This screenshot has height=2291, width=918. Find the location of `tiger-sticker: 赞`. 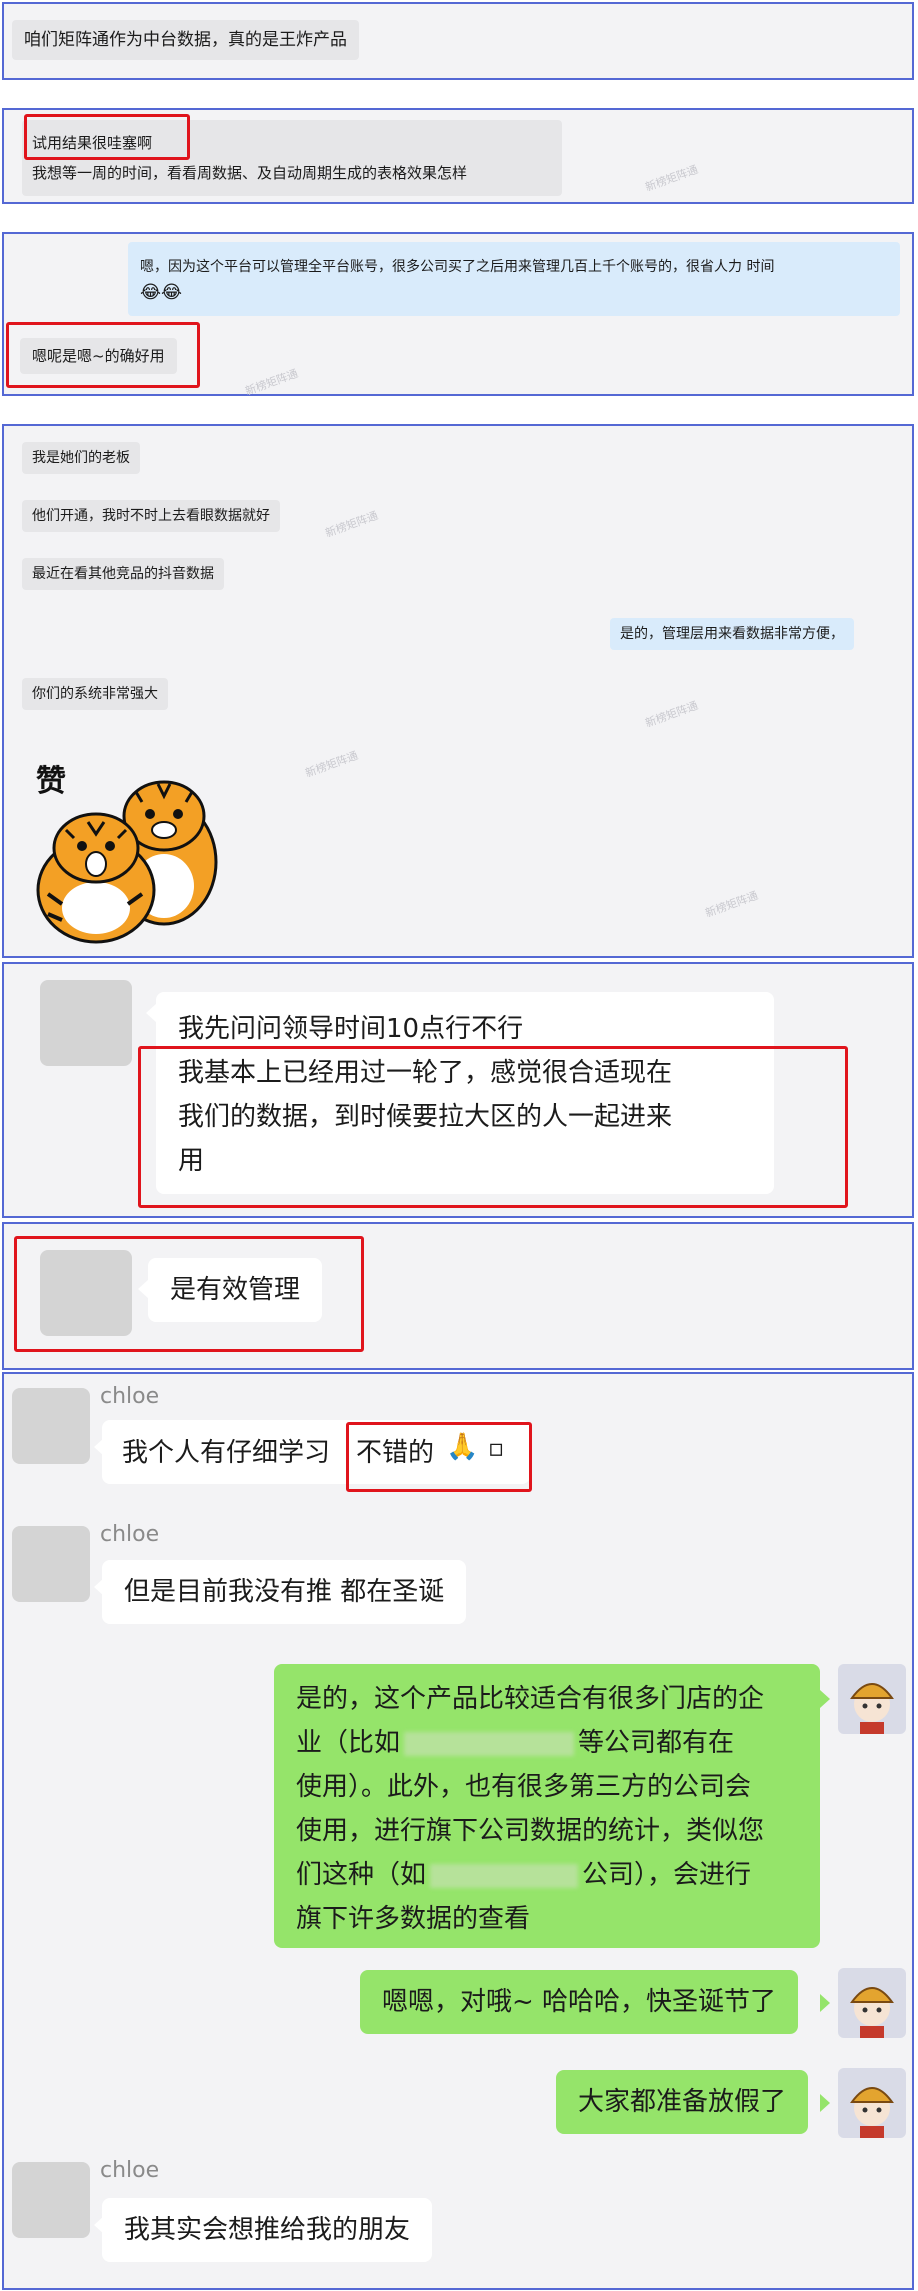

tiger-sticker: 赞 is located at coordinates (131, 844).